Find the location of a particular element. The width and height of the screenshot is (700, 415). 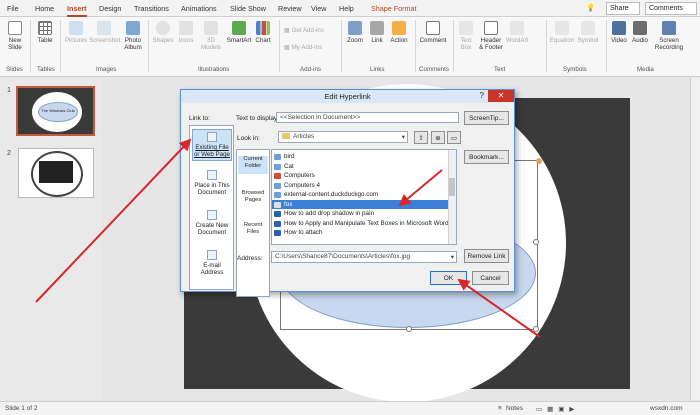

tab-design: Design is located at coordinates (110, 8).